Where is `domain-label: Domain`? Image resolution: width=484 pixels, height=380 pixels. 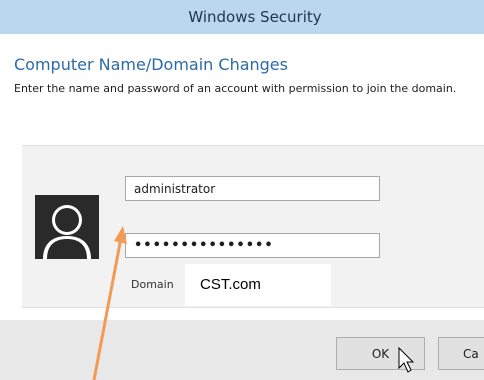
domain-label: Domain is located at coordinates (152, 284).